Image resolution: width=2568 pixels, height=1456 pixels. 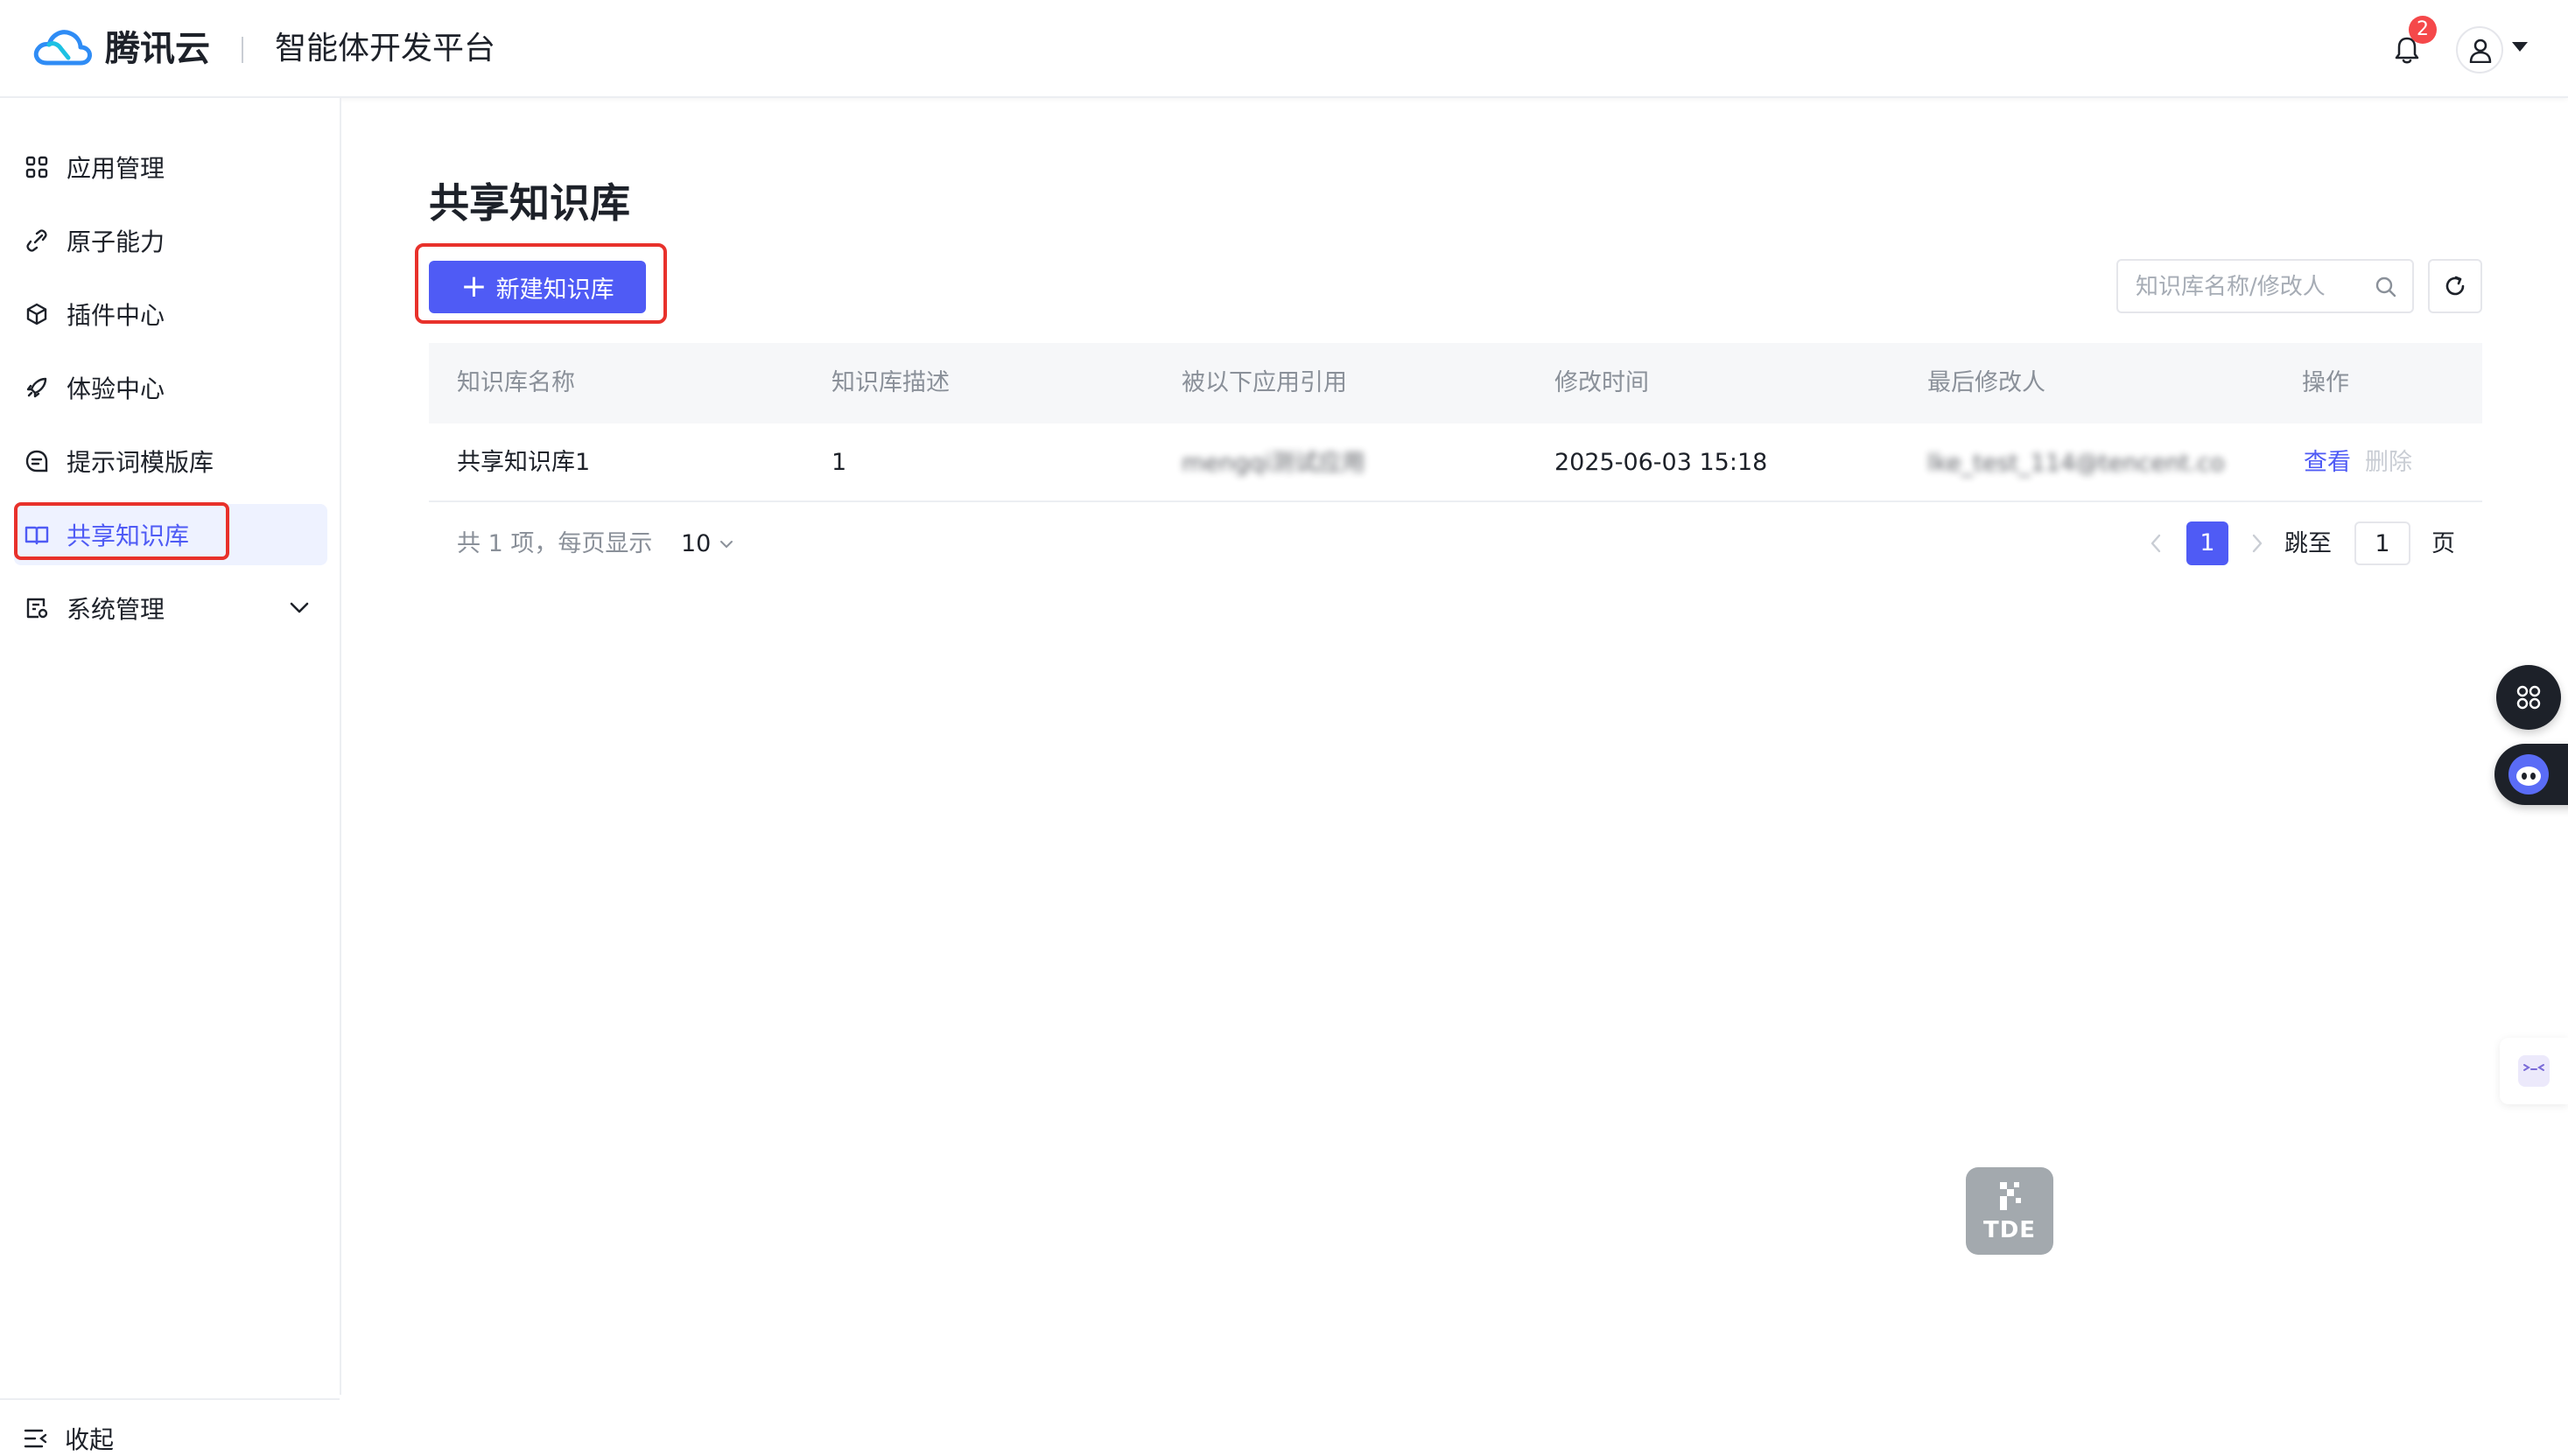 I want to click on sidebar-item-label: 应用管理, so click(x=116, y=168).